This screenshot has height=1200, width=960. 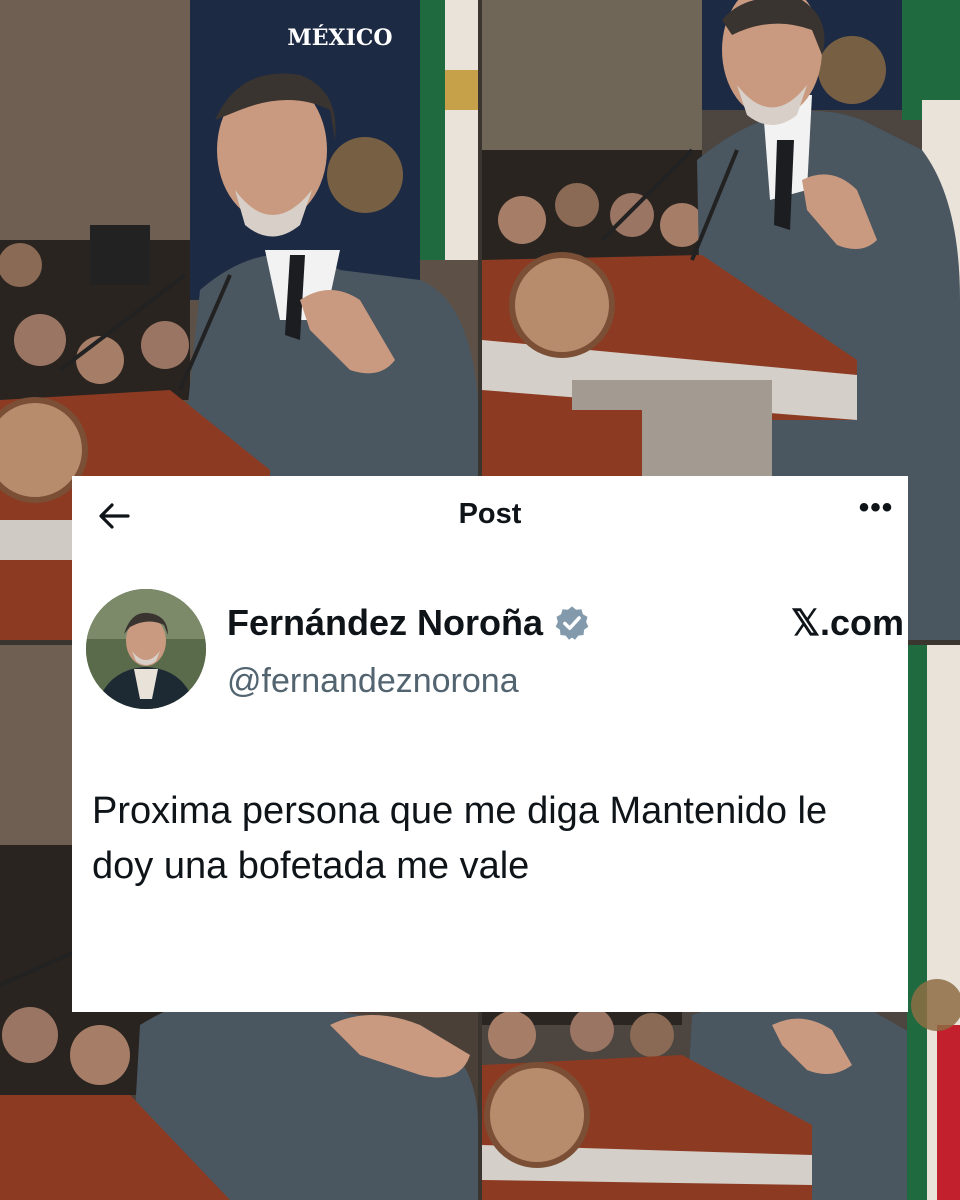 I want to click on mexico-banner-text: MÉXICO, so click(x=339, y=37).